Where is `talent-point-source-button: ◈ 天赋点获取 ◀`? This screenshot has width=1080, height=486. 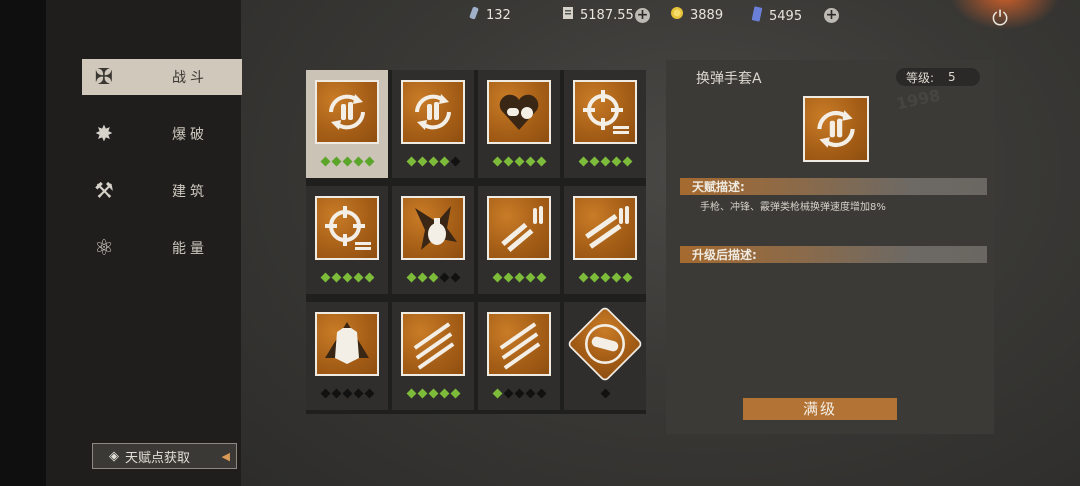
talent-point-source-button: ◈ 天赋点获取 ◀ is located at coordinates (164, 456).